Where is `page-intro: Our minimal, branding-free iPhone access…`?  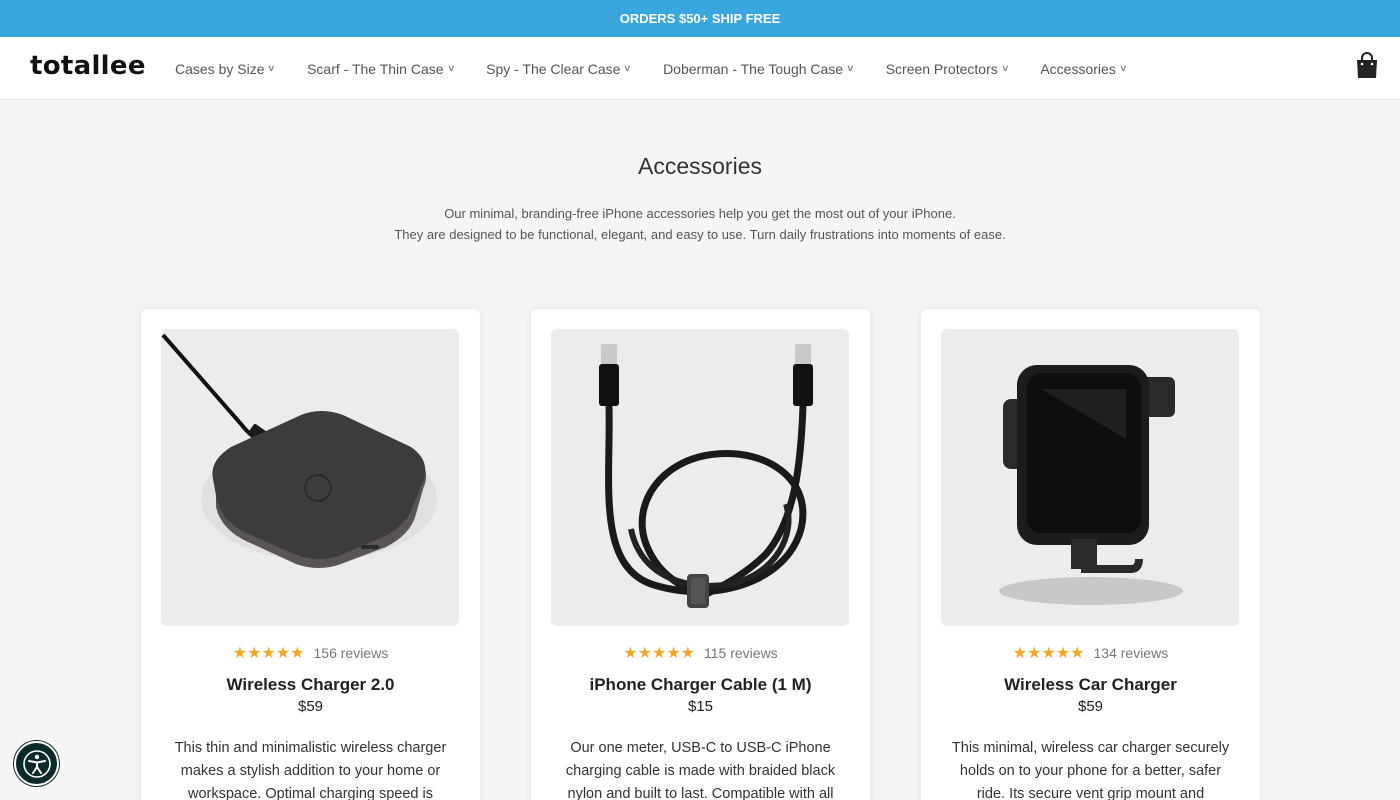
page-intro: Our minimal, branding-free iPhone access… is located at coordinates (700, 224).